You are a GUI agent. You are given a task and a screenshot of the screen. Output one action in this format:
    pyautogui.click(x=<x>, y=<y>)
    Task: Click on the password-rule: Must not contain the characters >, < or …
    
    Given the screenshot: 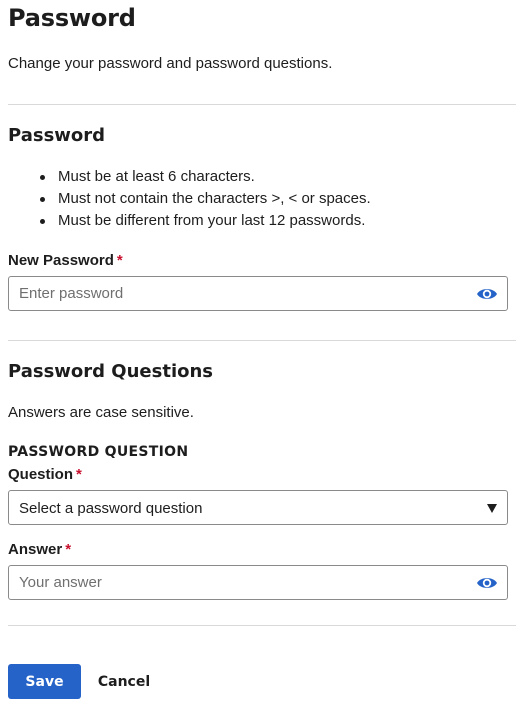 What is the action you would take?
    pyautogui.click(x=205, y=199)
    